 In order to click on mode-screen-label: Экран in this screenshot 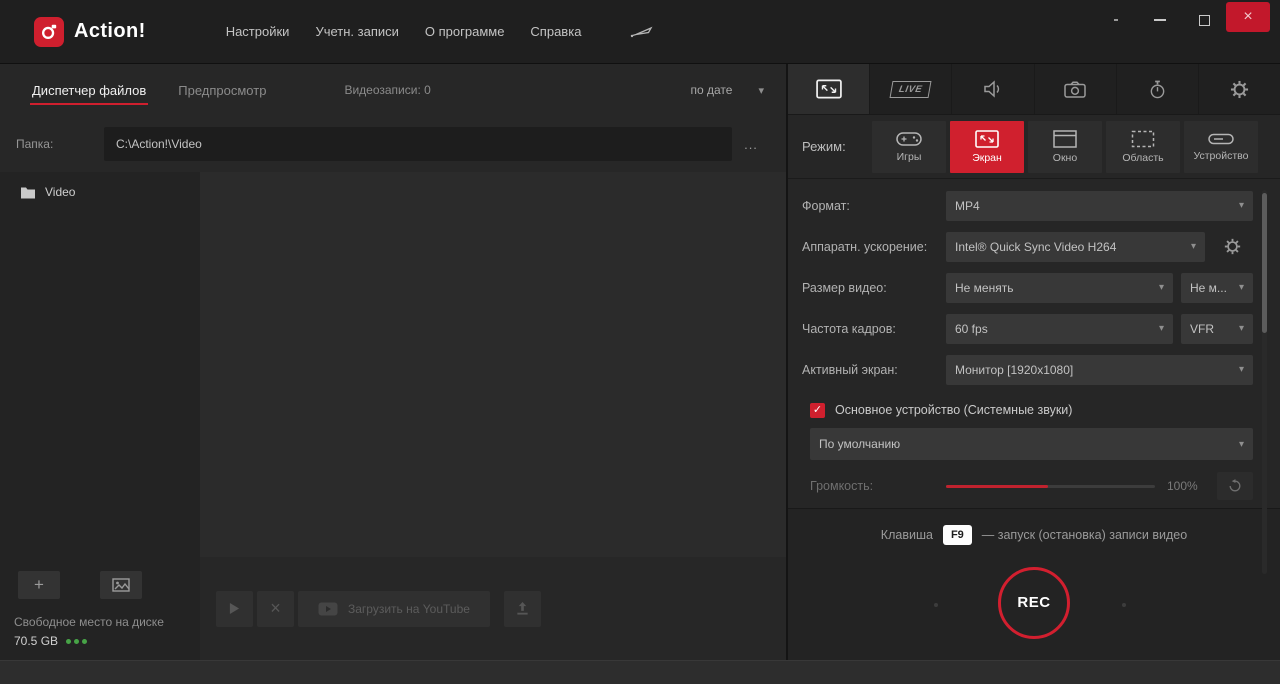, I will do `click(987, 157)`.